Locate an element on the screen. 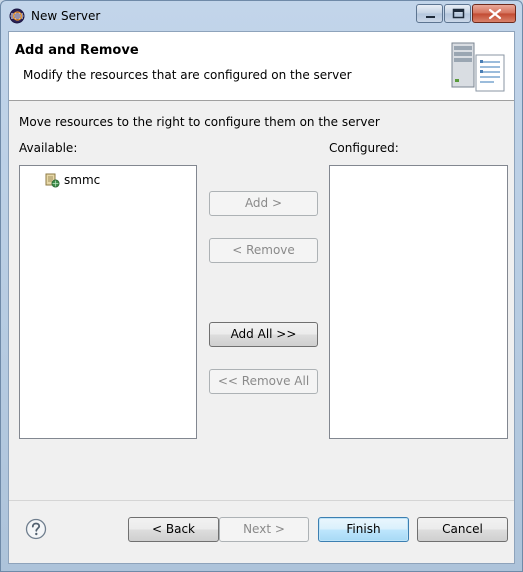 This screenshot has width=523, height=572. add-button: Add > is located at coordinates (263, 203).